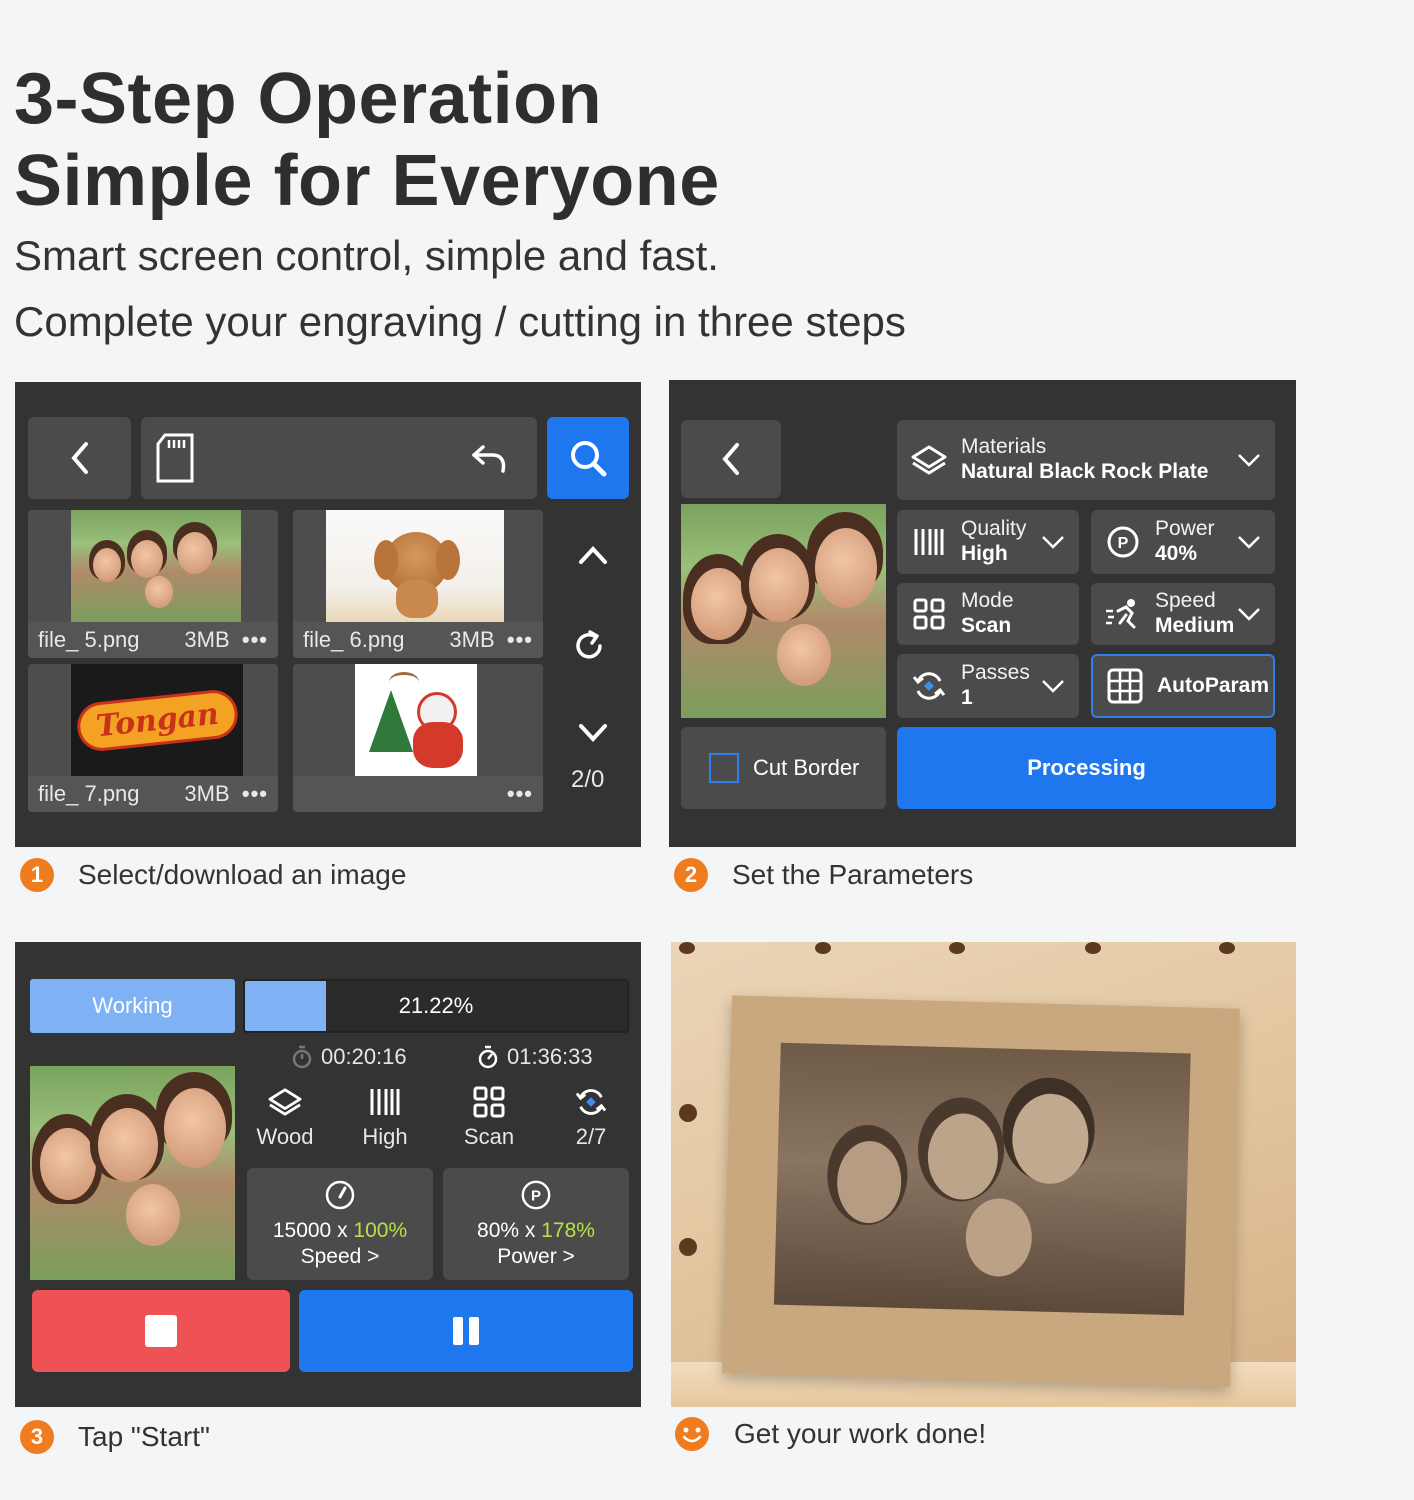 Image resolution: width=1414 pixels, height=1500 pixels. I want to click on stop-button, so click(161, 1331).